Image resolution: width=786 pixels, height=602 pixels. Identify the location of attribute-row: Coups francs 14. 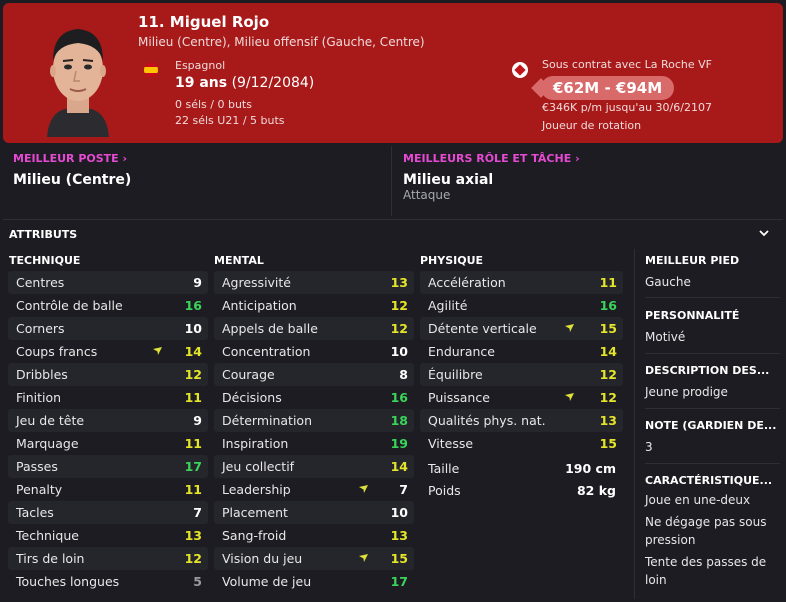
(108, 351).